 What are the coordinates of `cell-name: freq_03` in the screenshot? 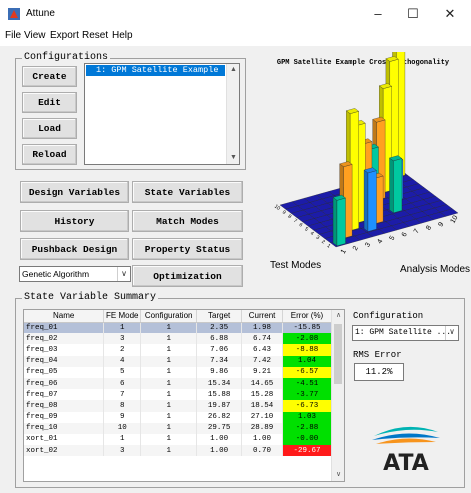 It's located at (64, 350).